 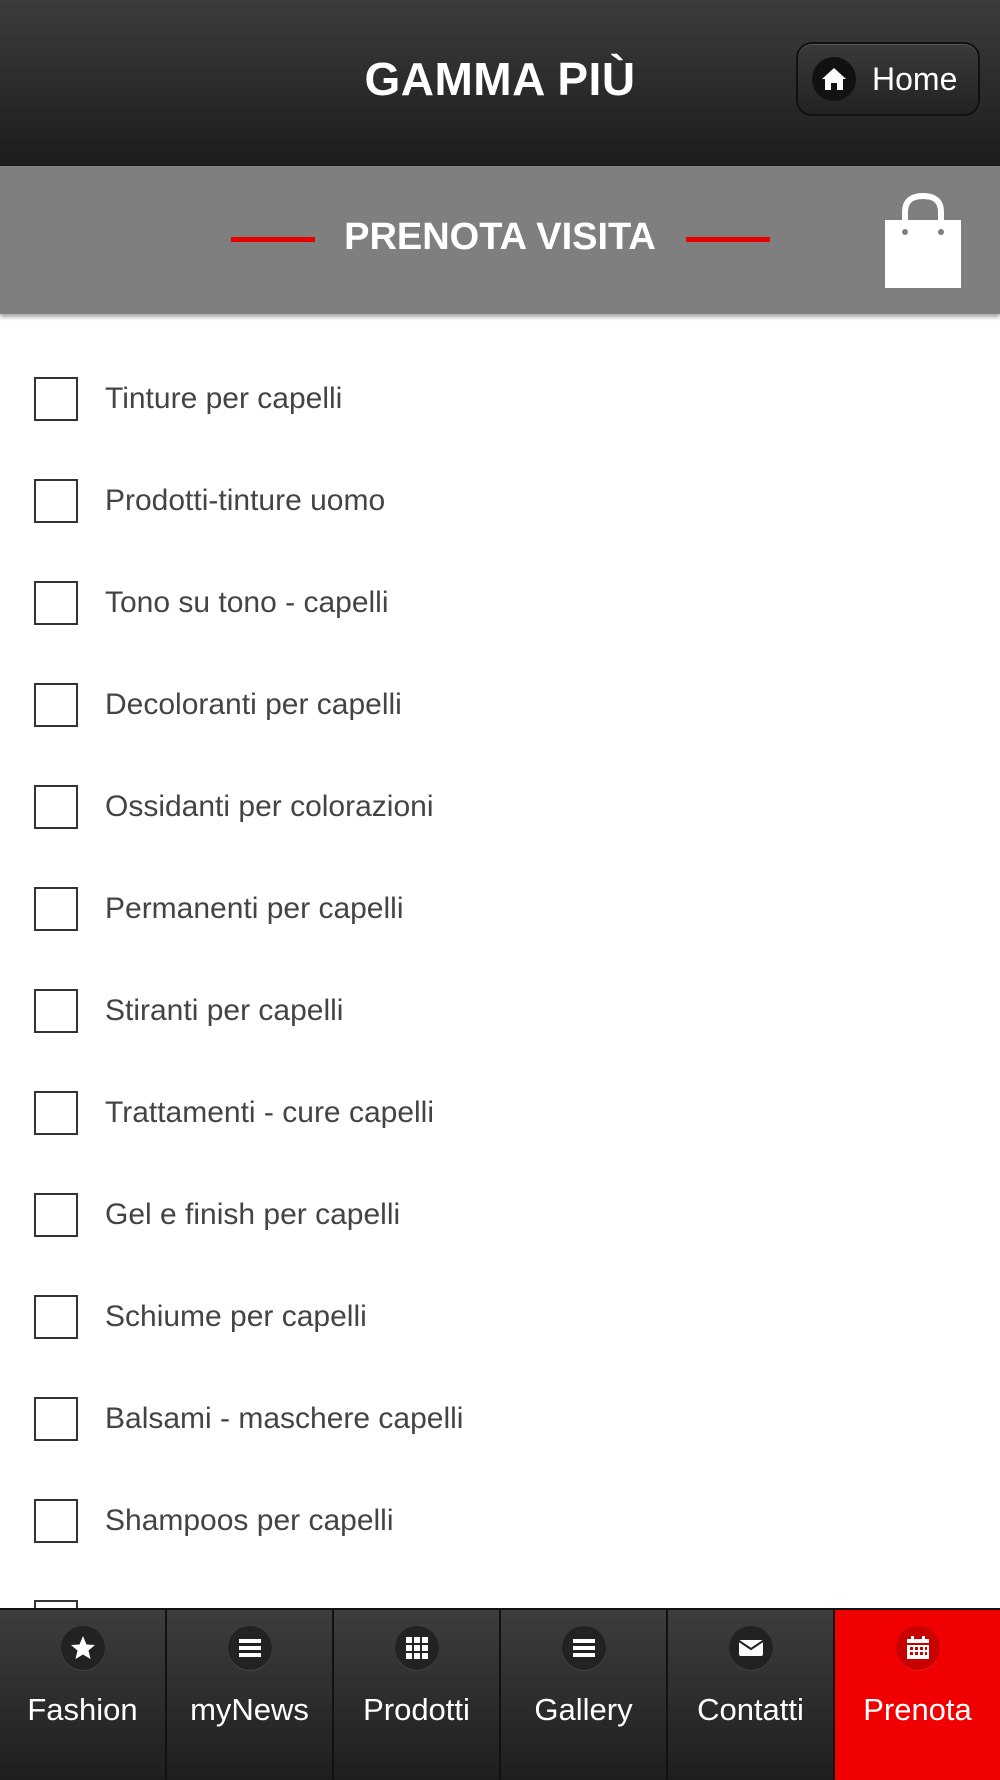 I want to click on tab-label: myNews, so click(x=249, y=1709).